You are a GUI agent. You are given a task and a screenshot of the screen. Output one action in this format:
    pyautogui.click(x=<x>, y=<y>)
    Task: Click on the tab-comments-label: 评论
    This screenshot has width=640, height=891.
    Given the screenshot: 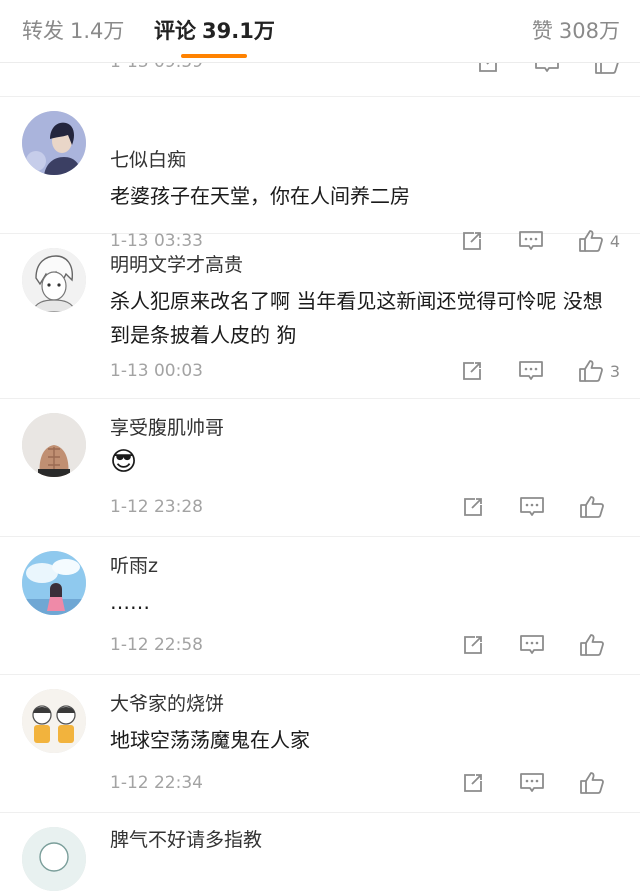 What is the action you would take?
    pyautogui.click(x=175, y=31)
    